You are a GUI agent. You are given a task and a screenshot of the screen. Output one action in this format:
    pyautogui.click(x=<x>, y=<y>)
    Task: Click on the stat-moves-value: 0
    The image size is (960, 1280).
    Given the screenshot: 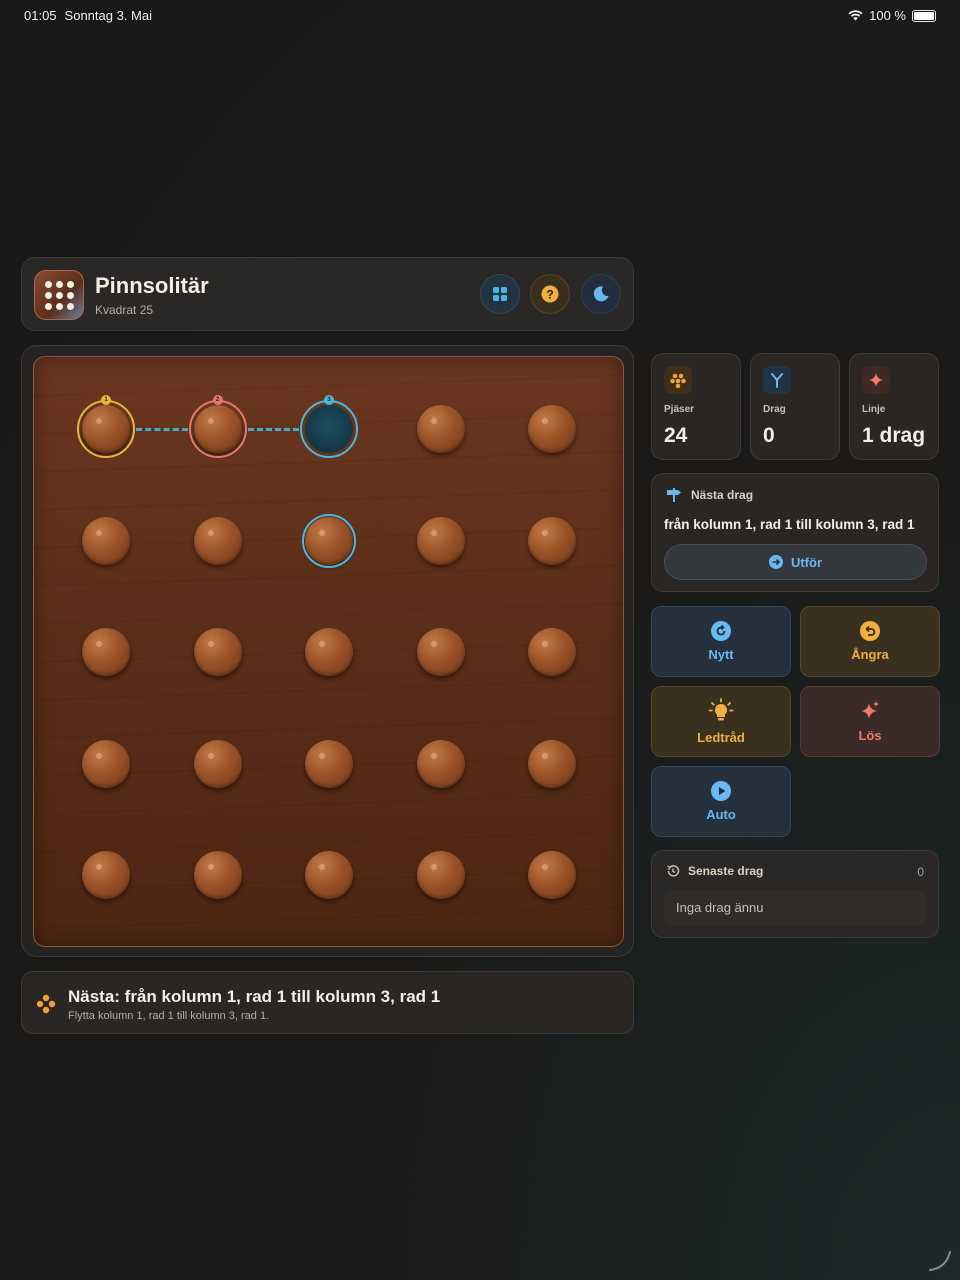 What is the action you would take?
    pyautogui.click(x=769, y=435)
    